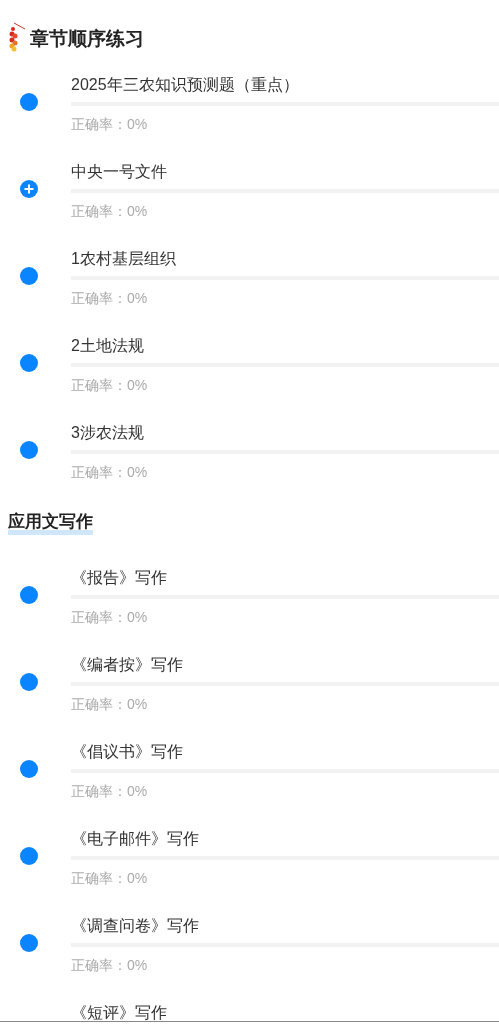  What do you see at coordinates (285, 172) in the screenshot?
I see `chapter-title: 中央一号文件` at bounding box center [285, 172].